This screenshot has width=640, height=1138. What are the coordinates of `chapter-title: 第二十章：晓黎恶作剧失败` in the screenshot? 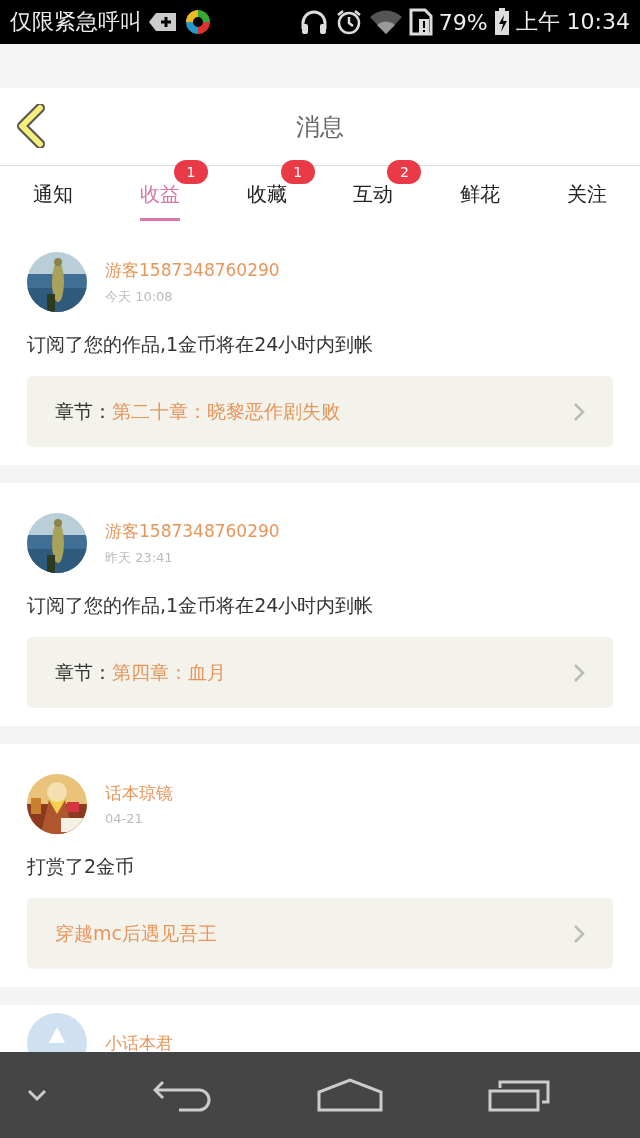 It's located at (226, 411).